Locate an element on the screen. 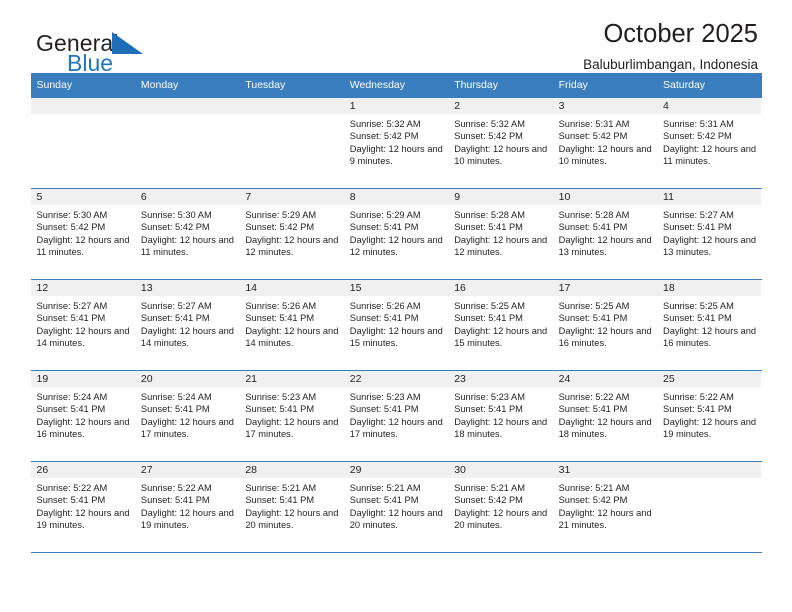  day-number: 6 is located at coordinates (187, 196).